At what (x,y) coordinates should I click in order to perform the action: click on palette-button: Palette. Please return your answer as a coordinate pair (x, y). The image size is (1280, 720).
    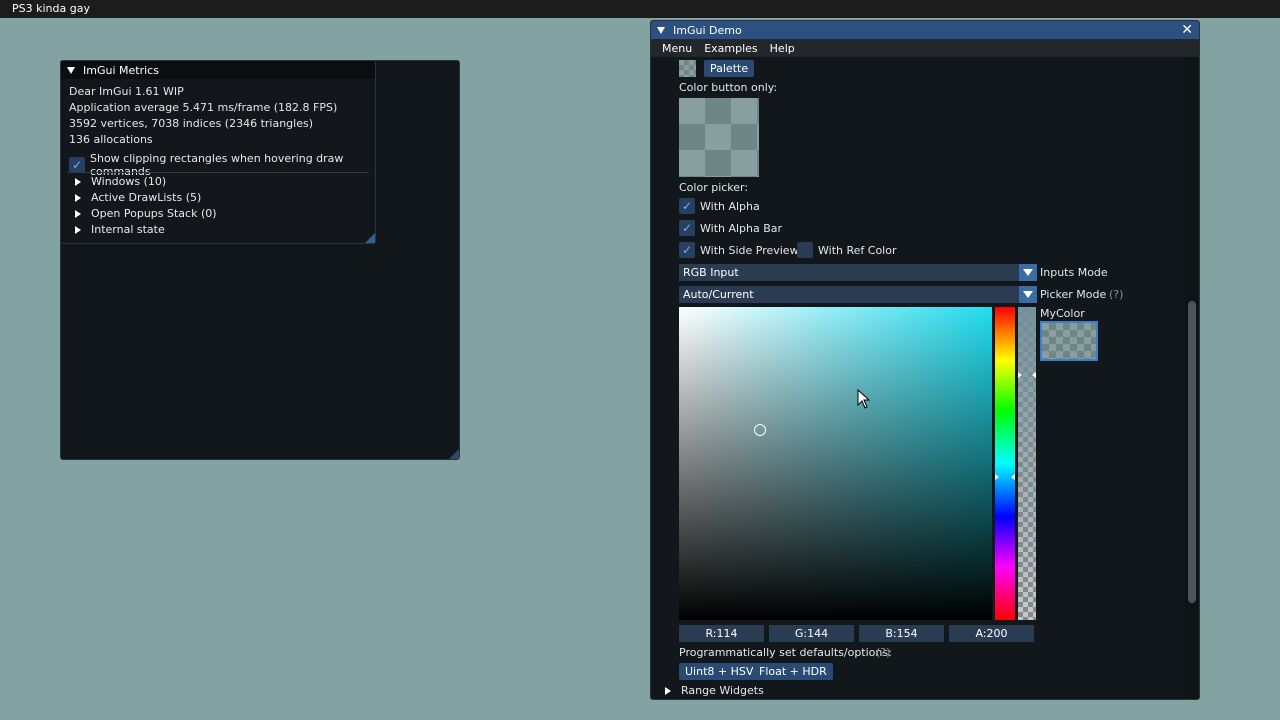
    Looking at the image, I should click on (729, 68).